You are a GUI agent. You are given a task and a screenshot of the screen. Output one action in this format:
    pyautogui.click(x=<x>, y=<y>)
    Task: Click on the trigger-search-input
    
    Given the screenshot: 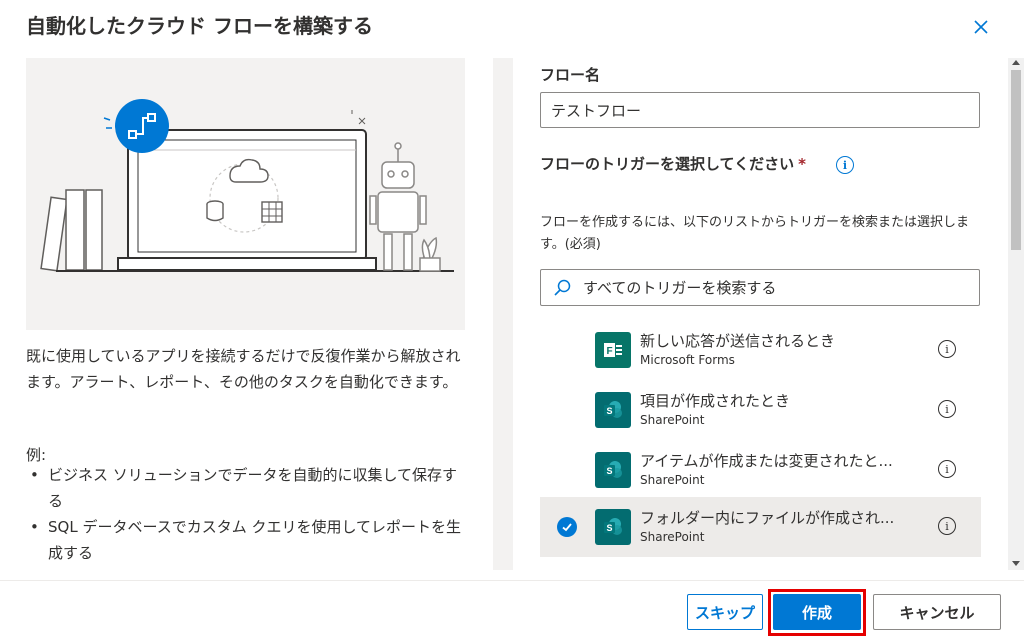 What is the action you would take?
    pyautogui.click(x=773, y=287)
    